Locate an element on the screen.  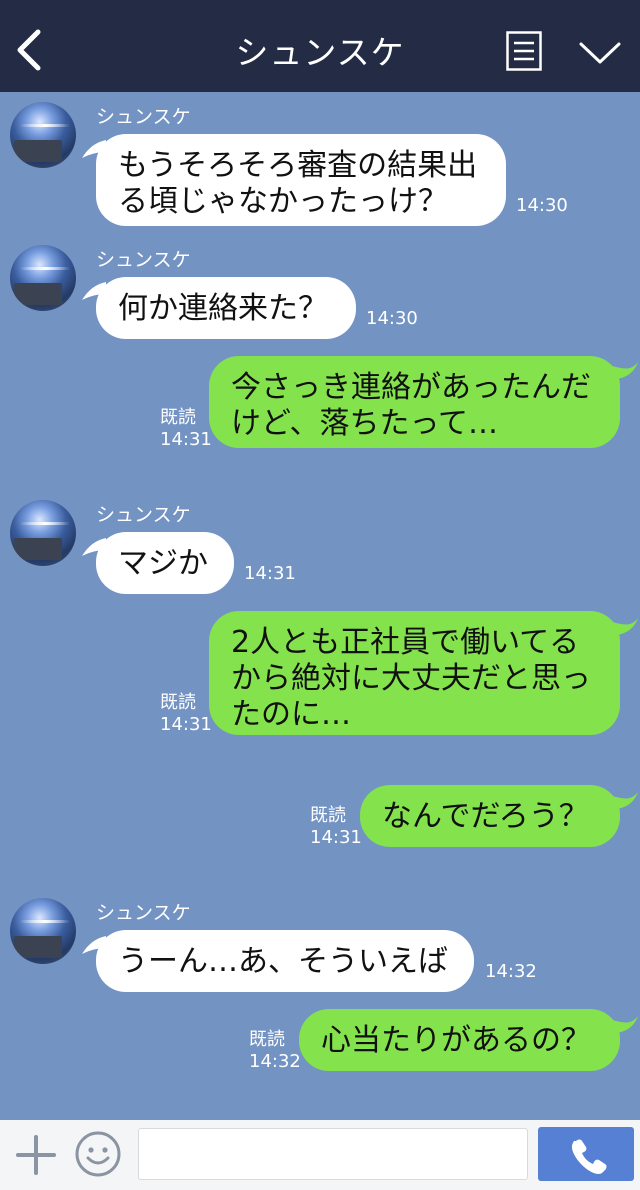
emoji-button is located at coordinates (98, 1154).